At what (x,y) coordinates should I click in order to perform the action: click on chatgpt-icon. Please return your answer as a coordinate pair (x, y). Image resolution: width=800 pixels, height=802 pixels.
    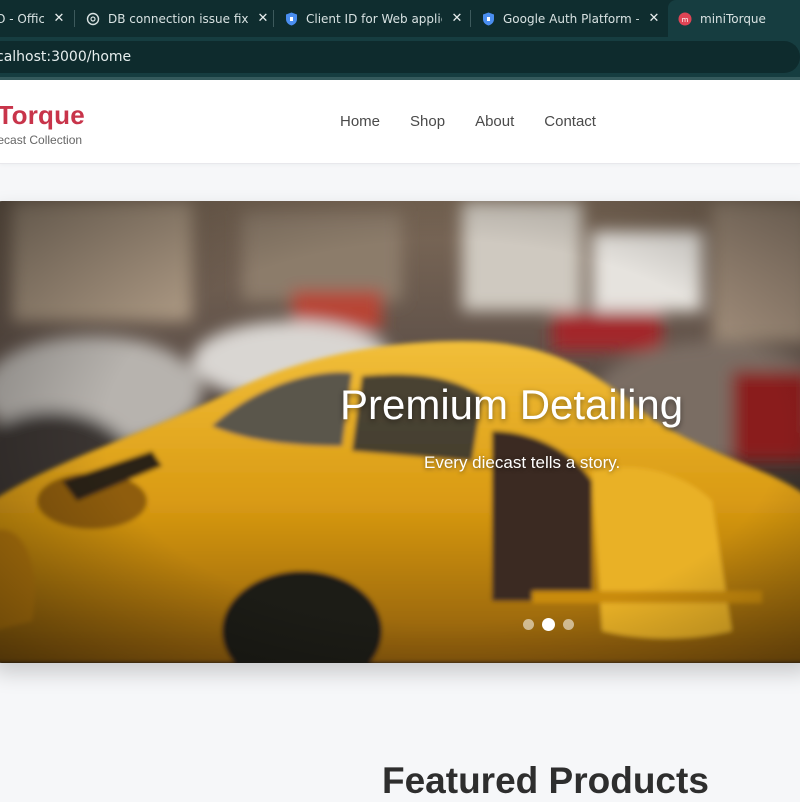
    Looking at the image, I should click on (93, 19).